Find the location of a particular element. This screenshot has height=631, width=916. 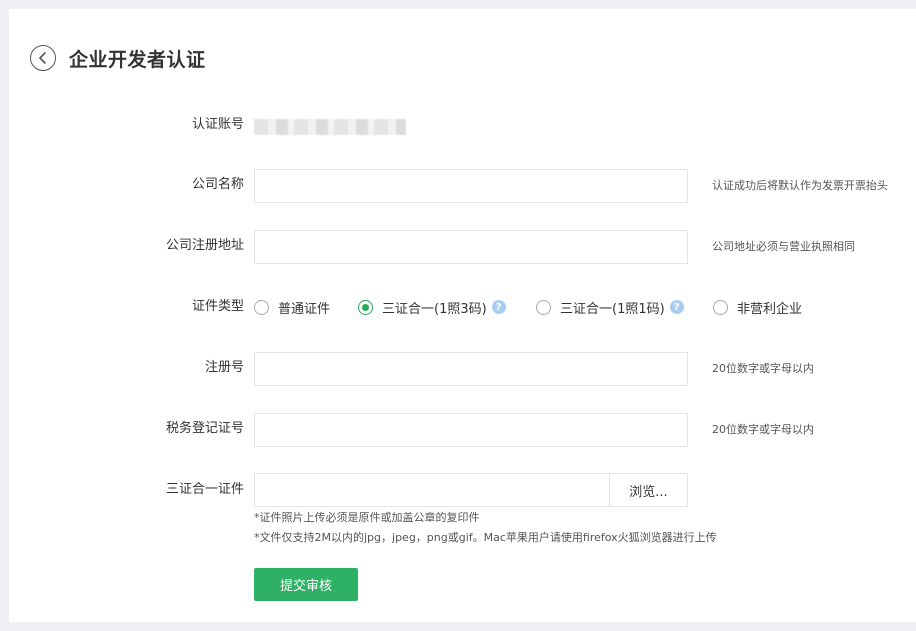

certificate-file-path is located at coordinates (432, 490).